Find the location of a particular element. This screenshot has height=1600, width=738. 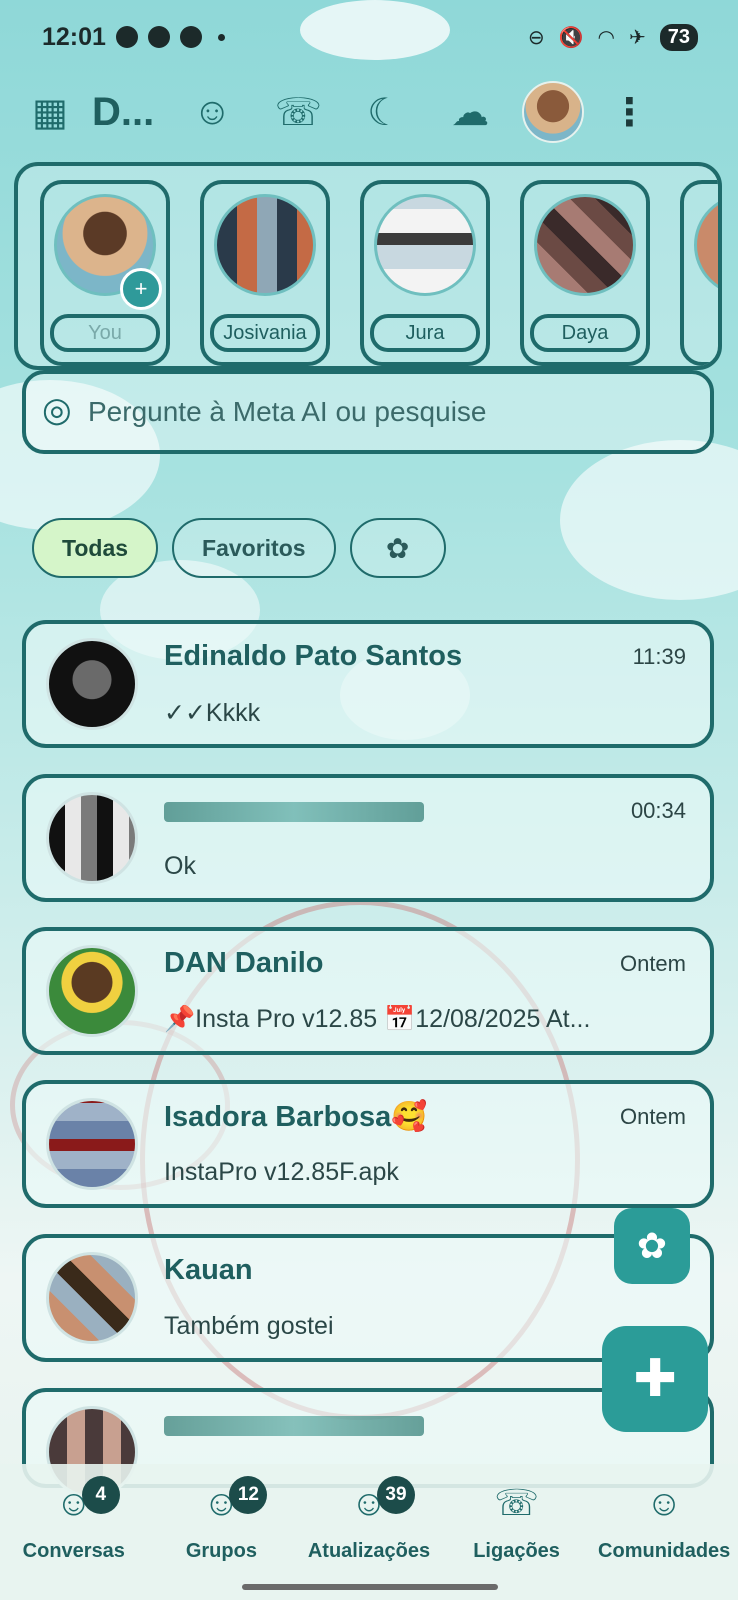

chat-time: 00:34 is located at coordinates (658, 810).